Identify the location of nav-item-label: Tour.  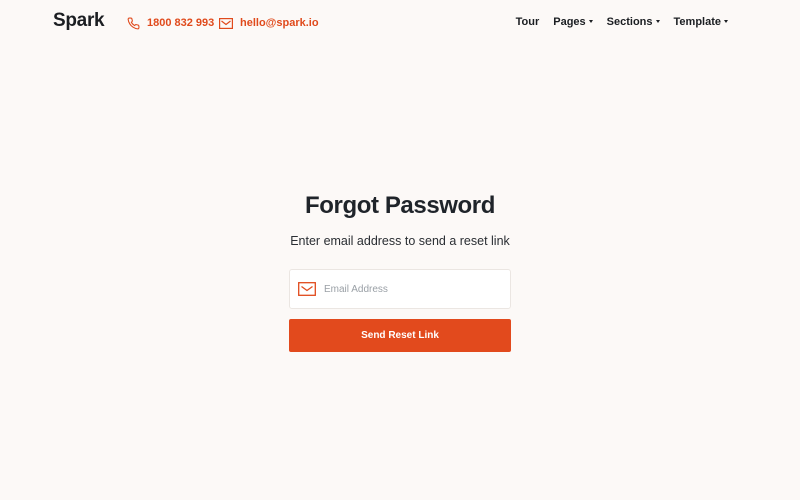
(527, 22).